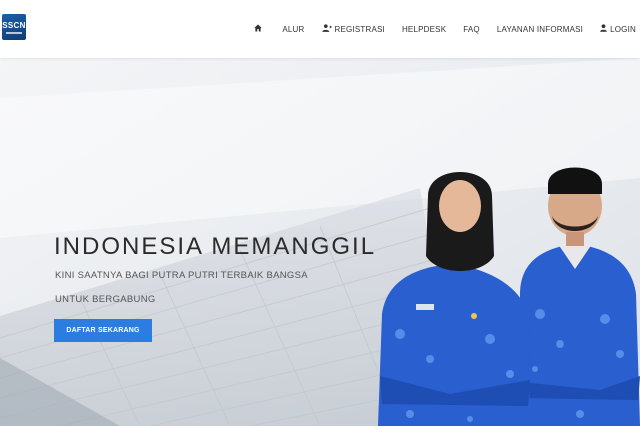  I want to click on nav-registrasi-label: REGISTRASI, so click(359, 29).